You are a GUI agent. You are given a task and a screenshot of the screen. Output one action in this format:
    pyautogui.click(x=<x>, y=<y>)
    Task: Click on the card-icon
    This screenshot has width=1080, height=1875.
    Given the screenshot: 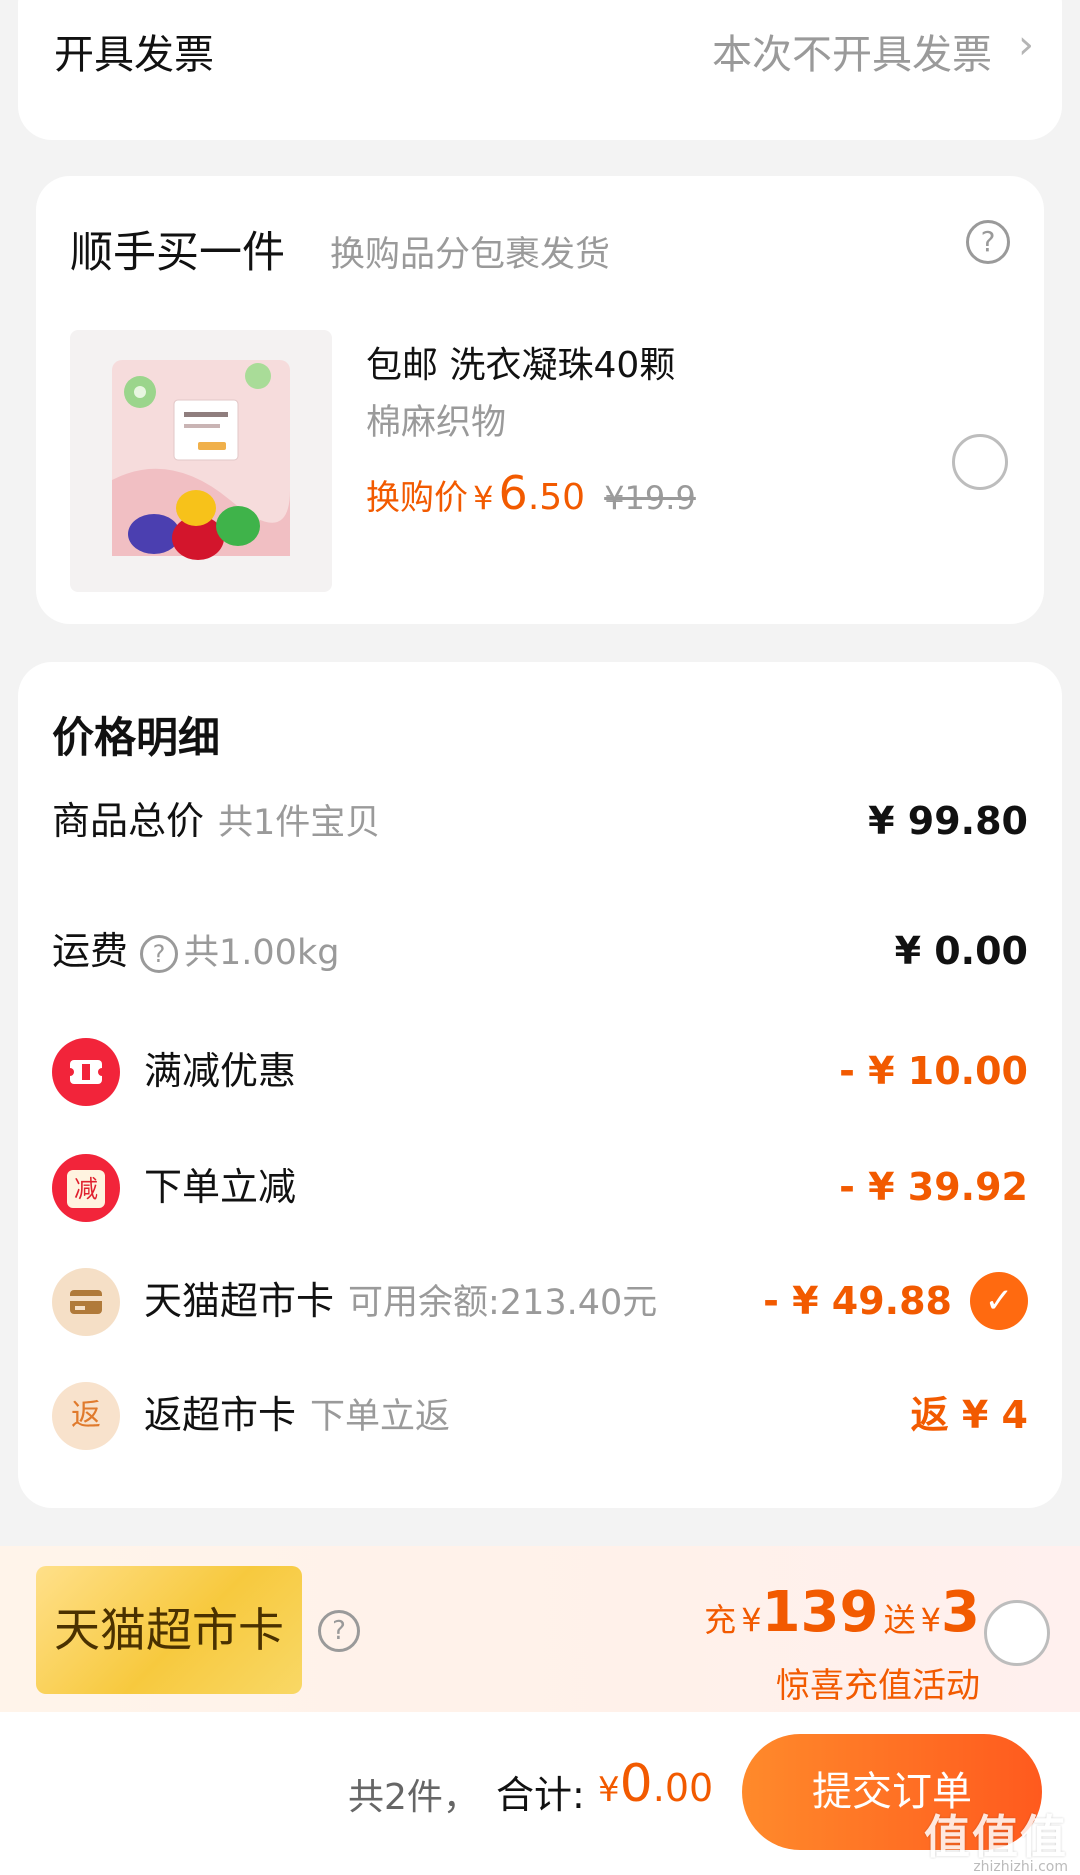 What is the action you would take?
    pyautogui.click(x=86, y=1302)
    